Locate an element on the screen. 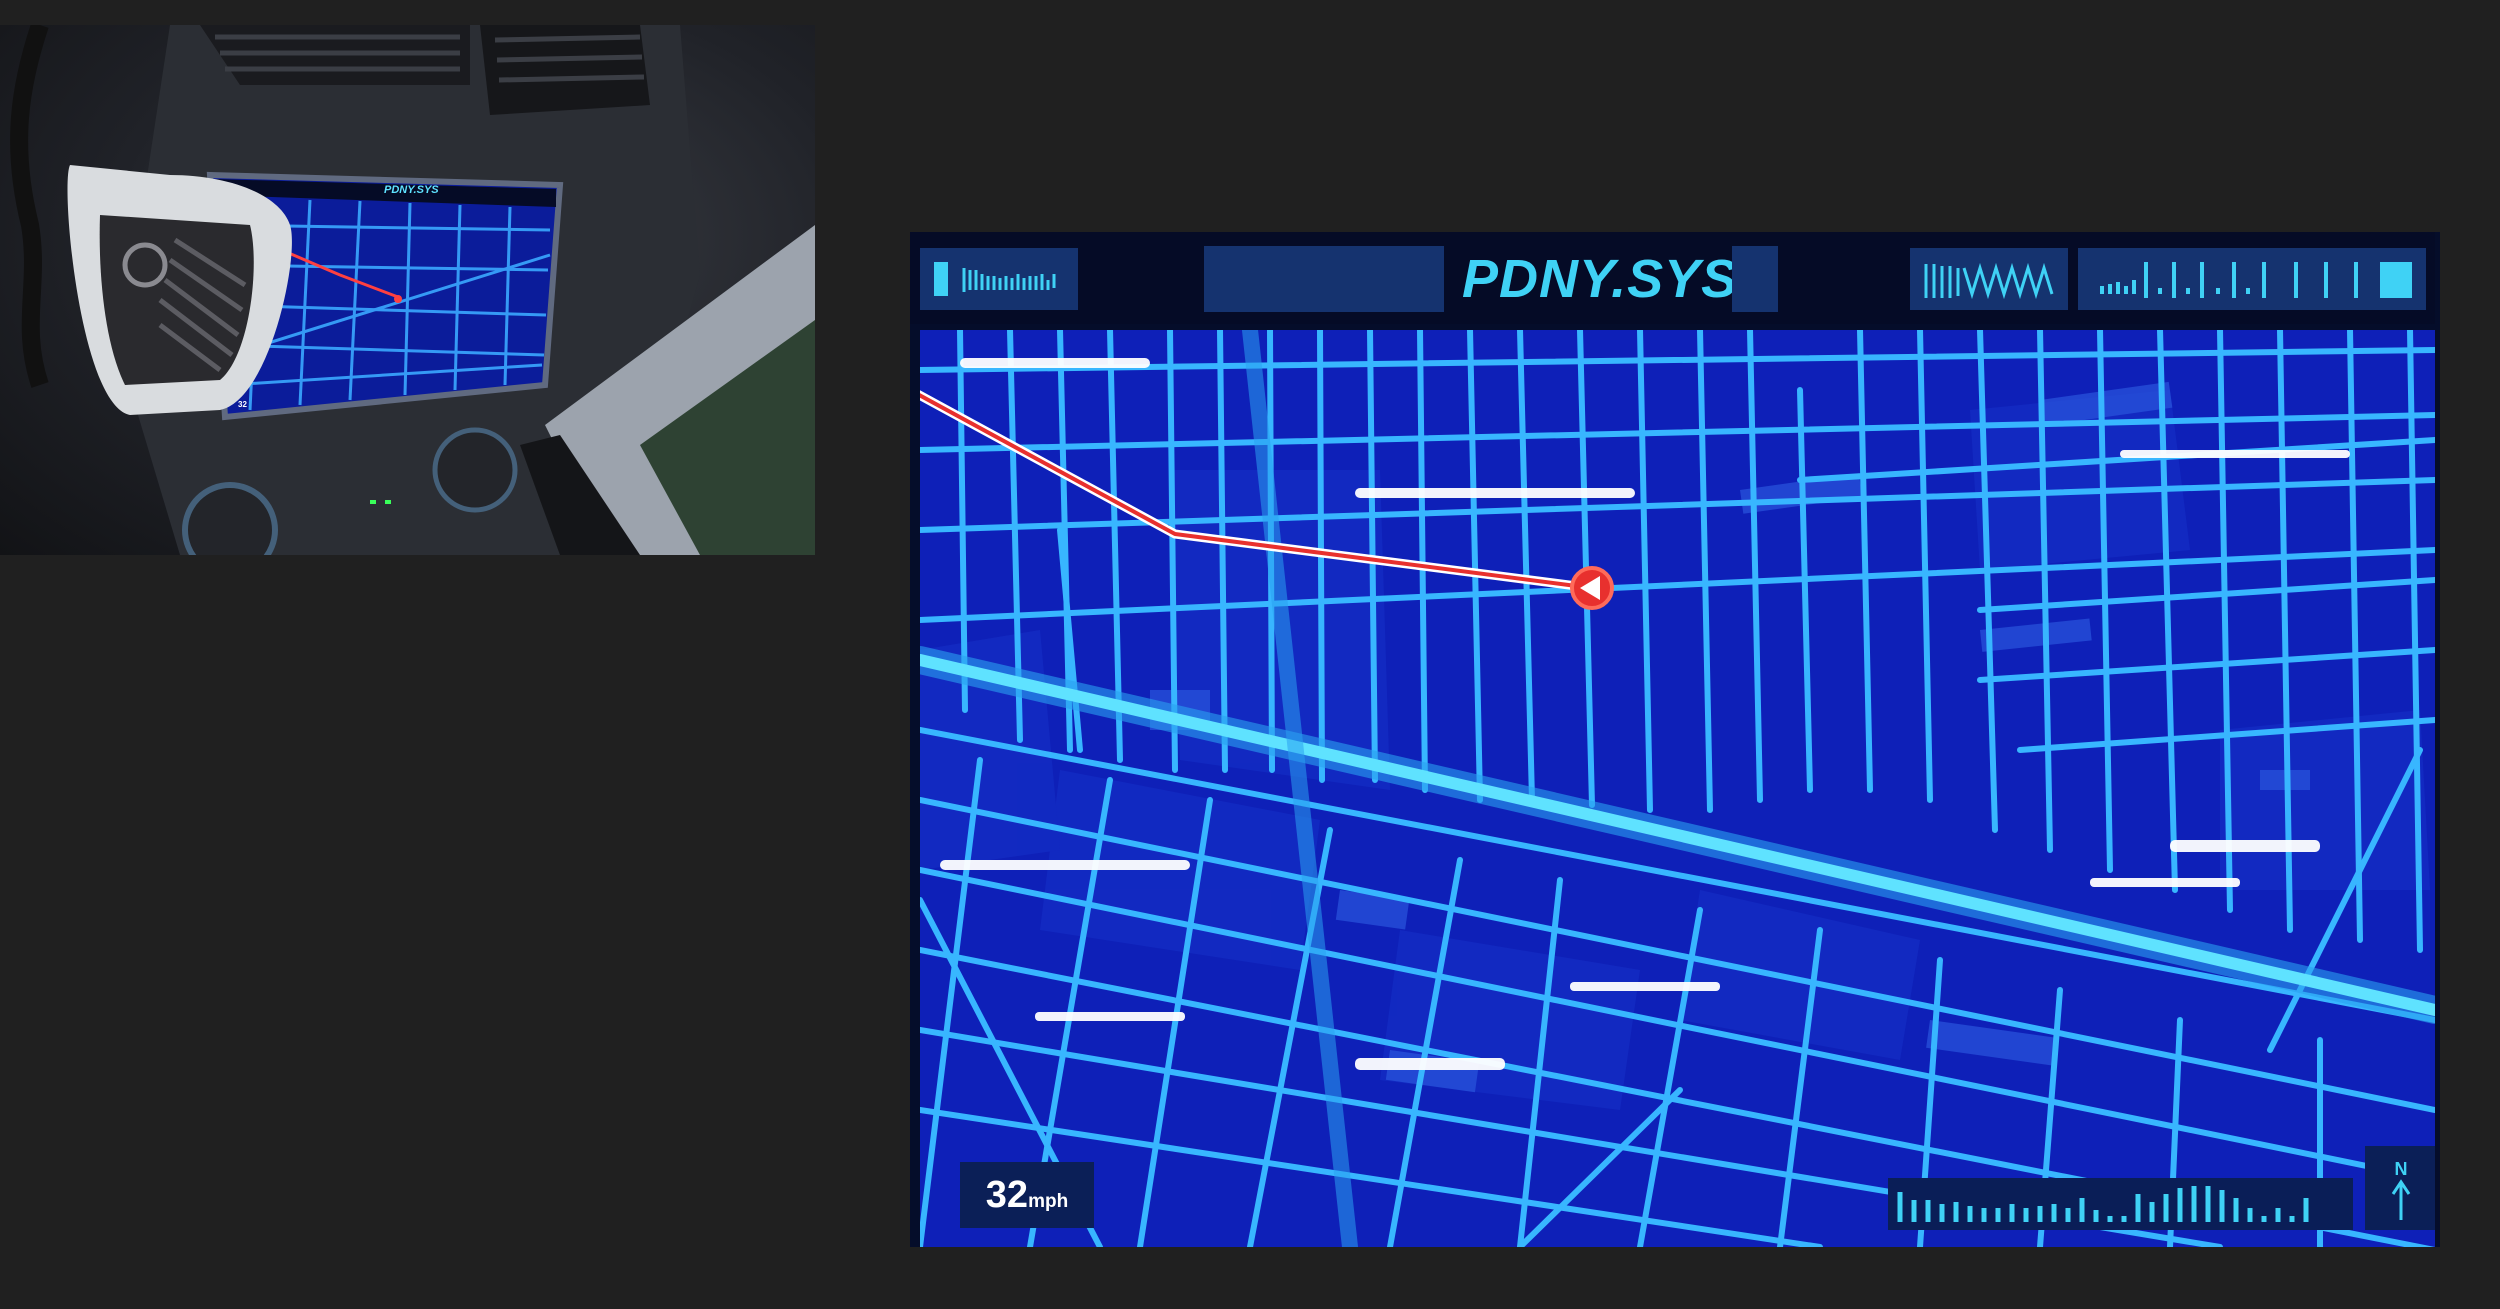  signal-glyph-left is located at coordinates (1009, 280).